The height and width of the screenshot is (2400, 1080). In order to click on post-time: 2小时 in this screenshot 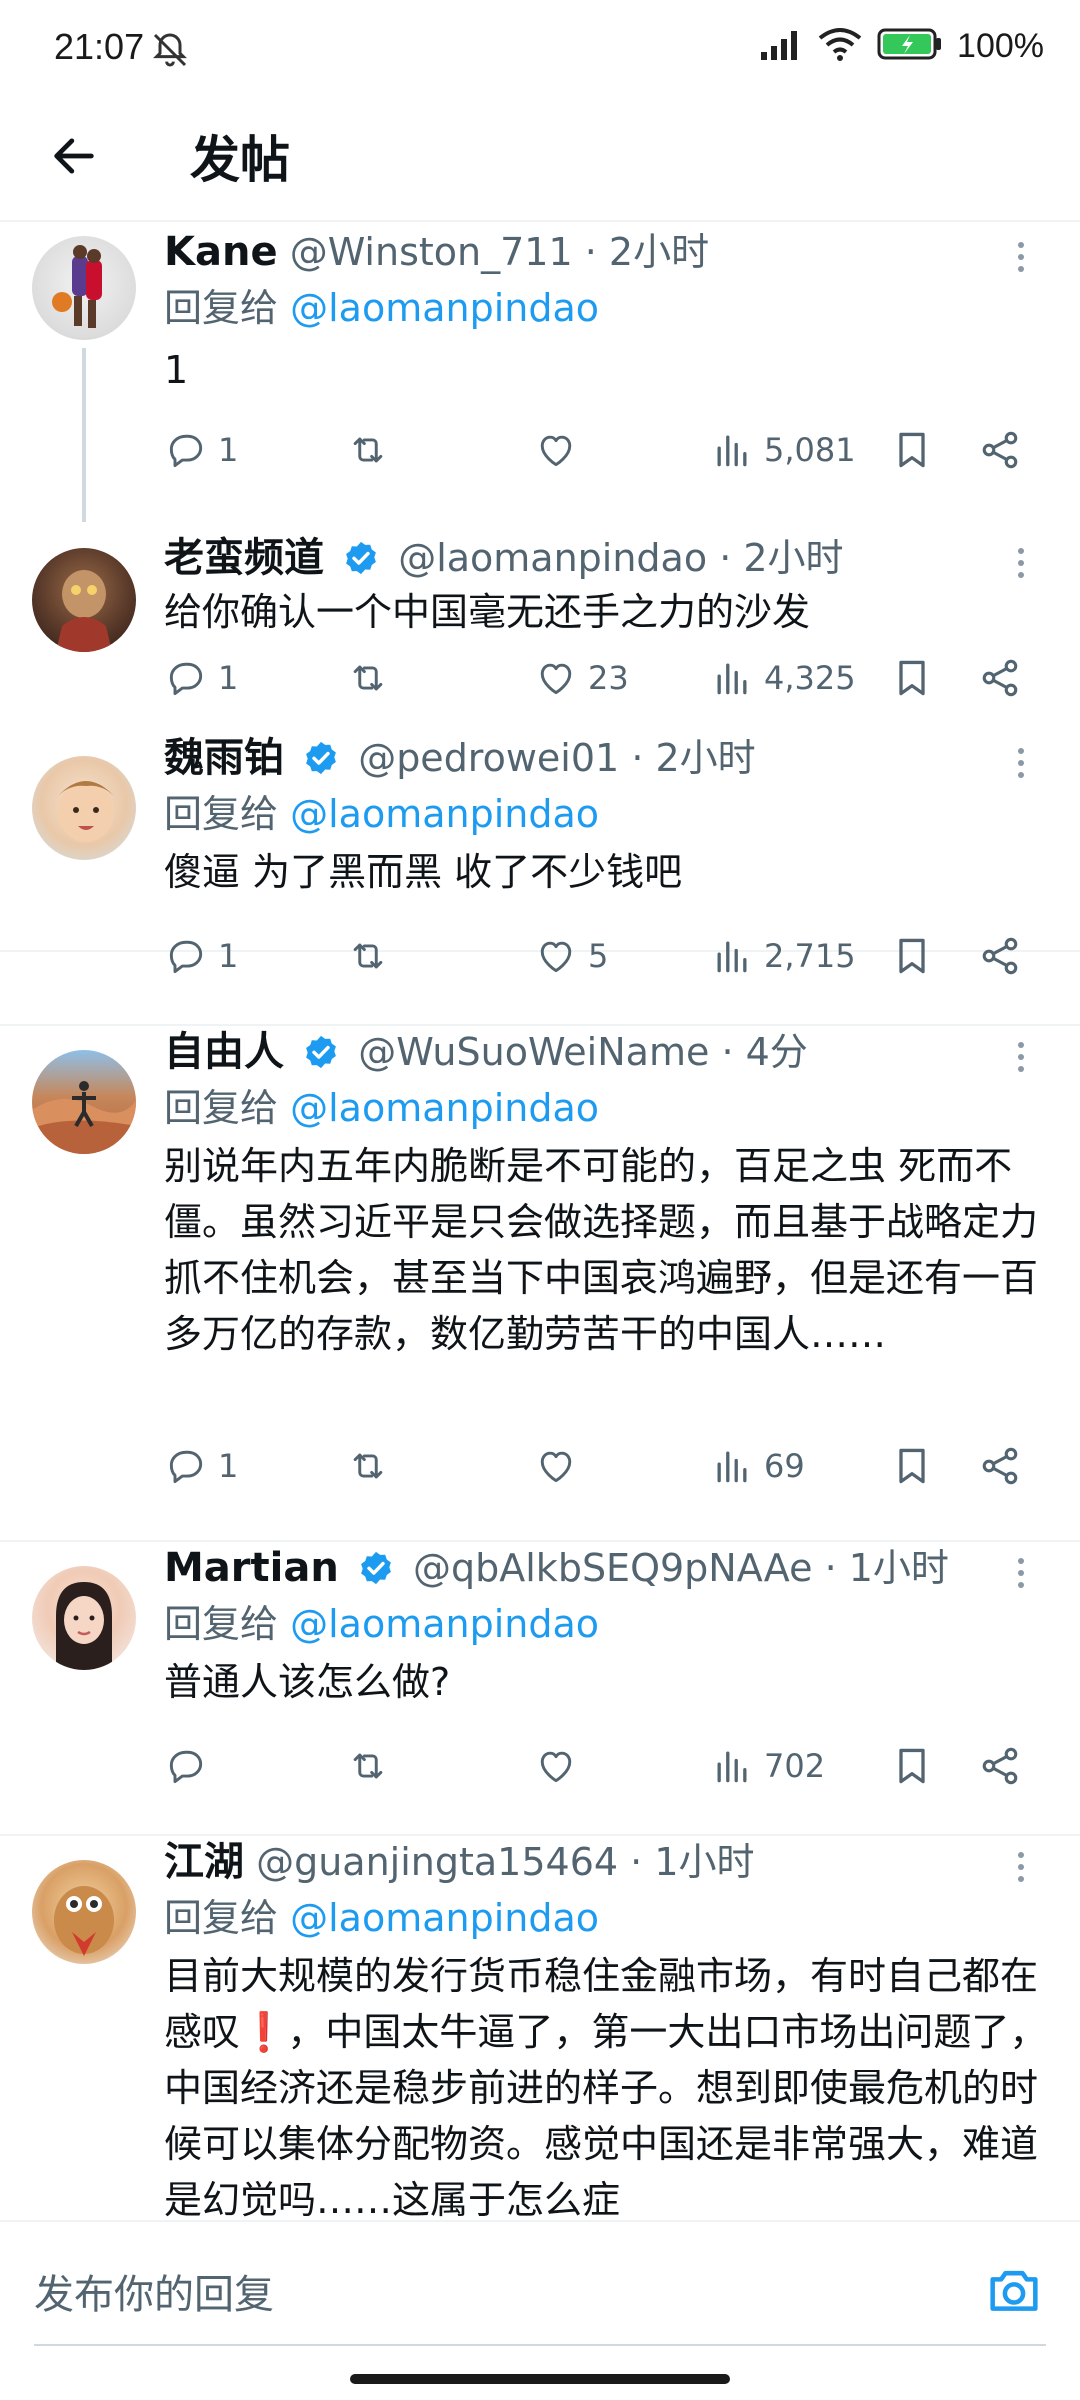, I will do `click(659, 252)`.